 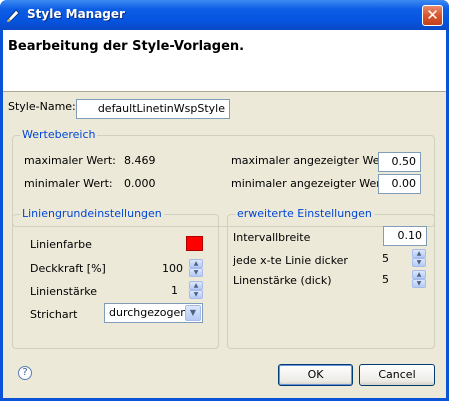 I want to click on dash-style-label: Strichart, so click(x=54, y=314).